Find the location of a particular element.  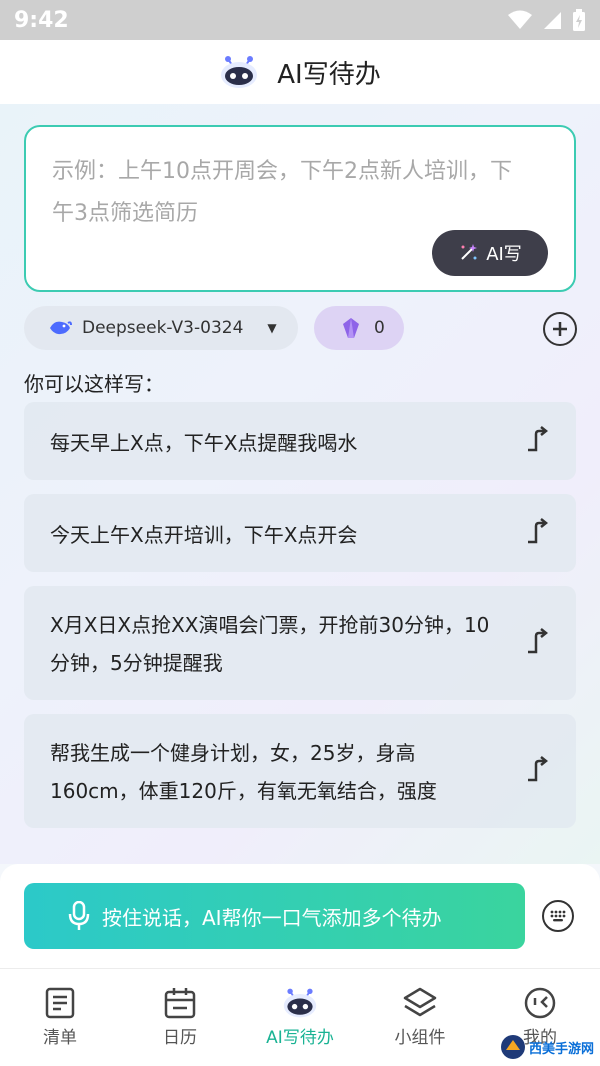

ai-write-button: AI写 is located at coordinates (490, 253).